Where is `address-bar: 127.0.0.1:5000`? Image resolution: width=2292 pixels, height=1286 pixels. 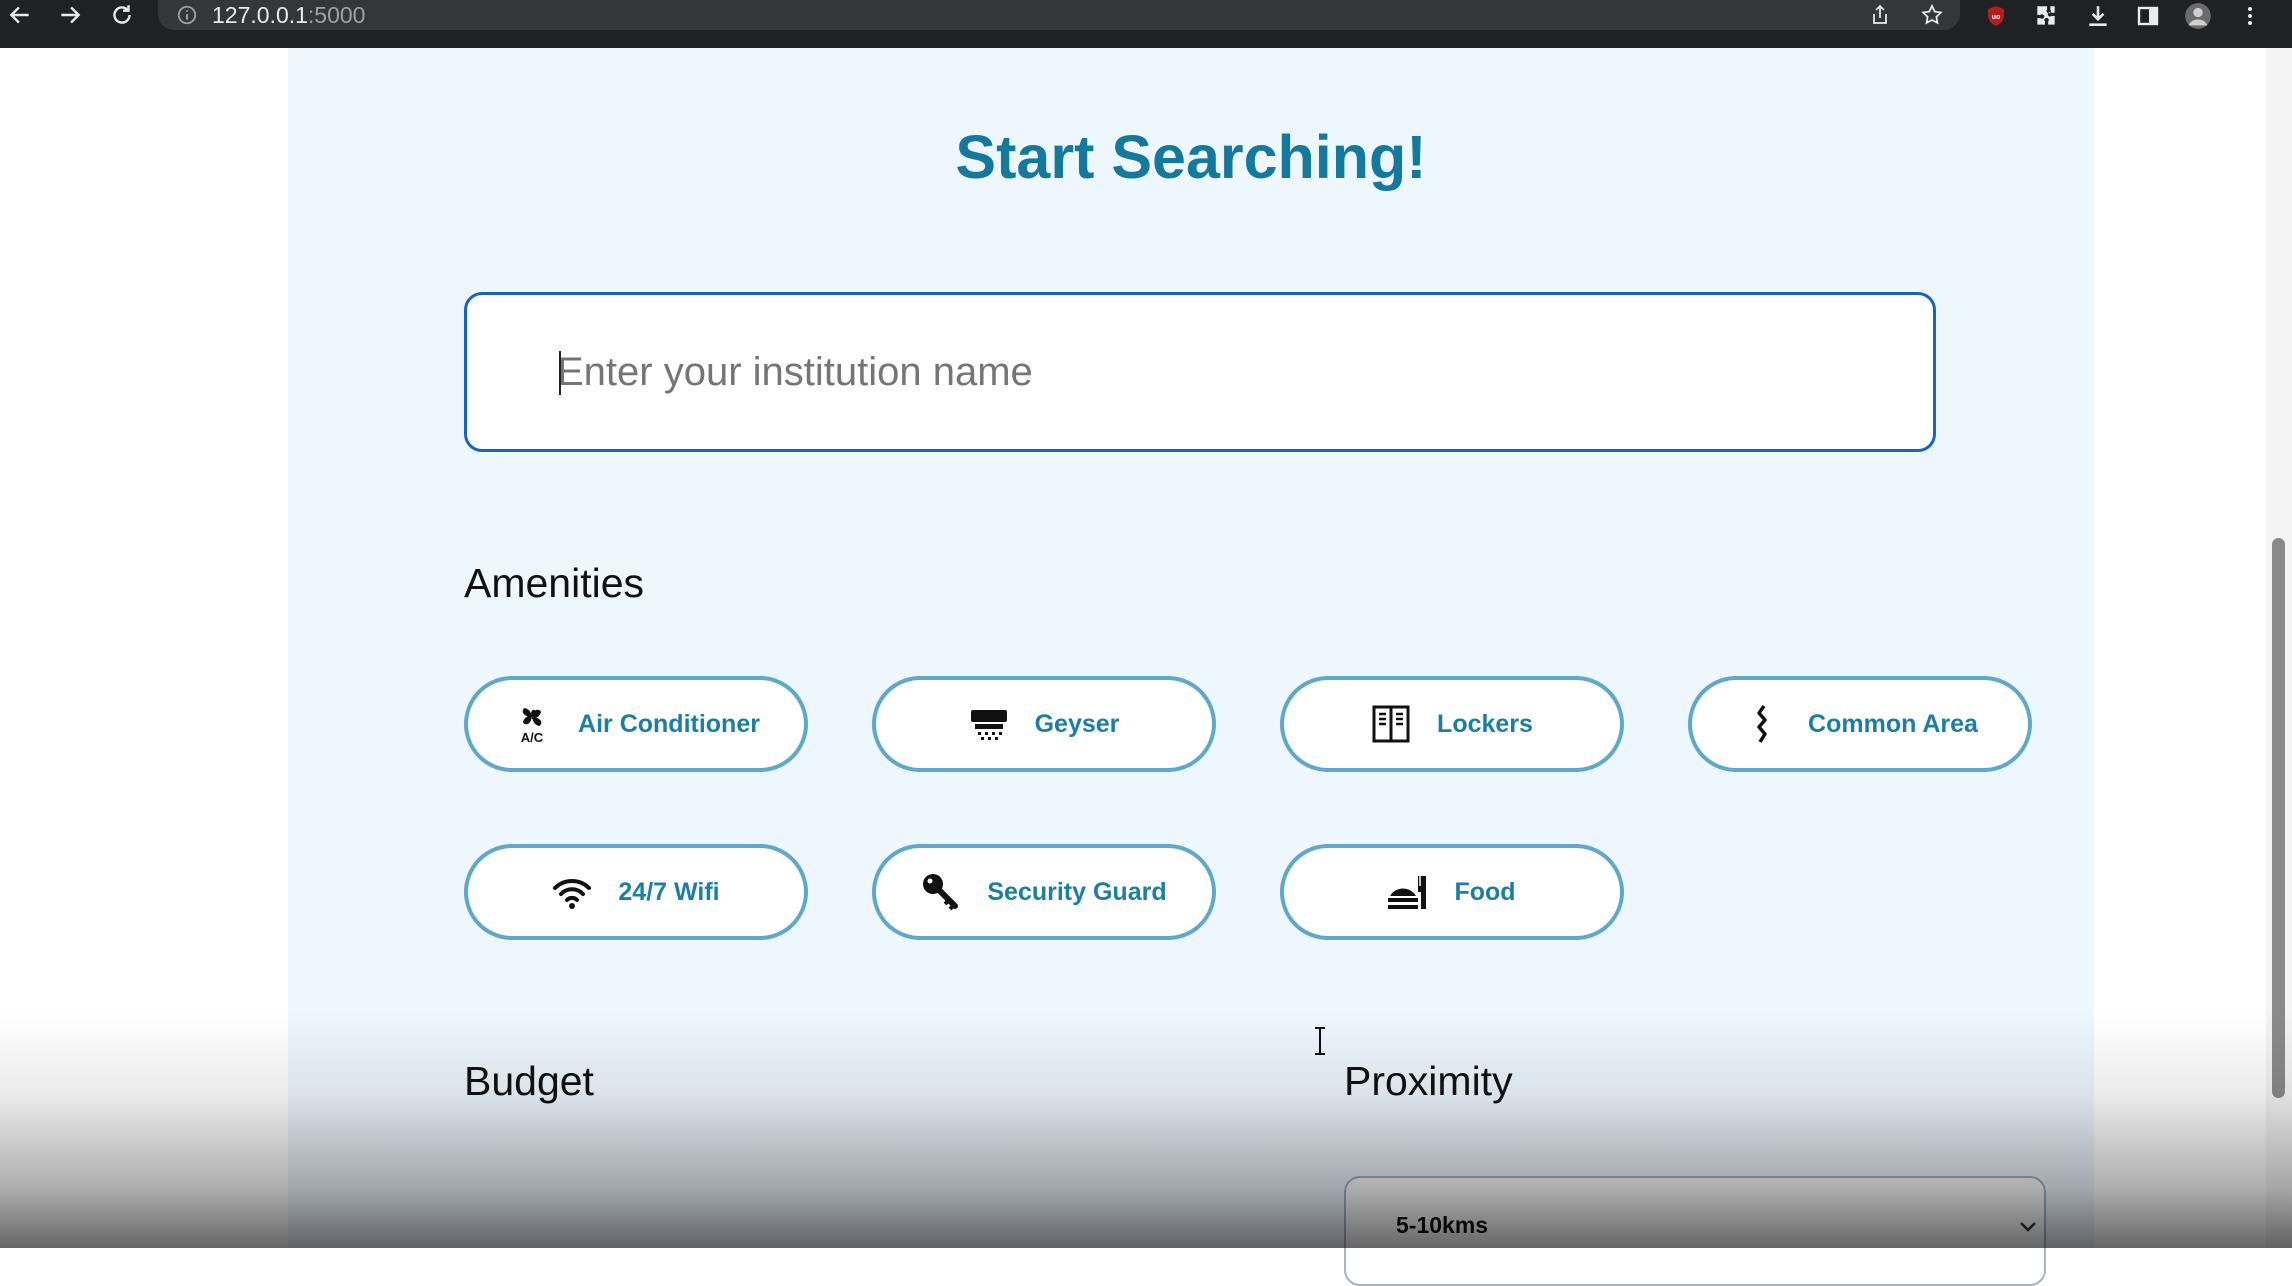 address-bar: 127.0.0.1:5000 is located at coordinates (1059, 15).